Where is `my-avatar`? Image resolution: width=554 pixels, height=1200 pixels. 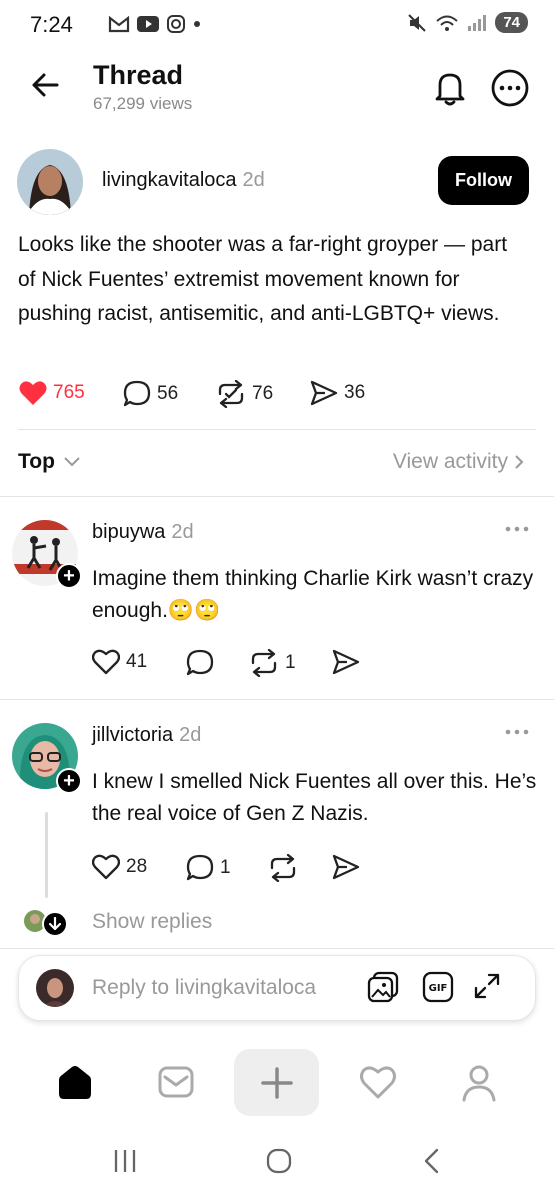
my-avatar is located at coordinates (55, 988).